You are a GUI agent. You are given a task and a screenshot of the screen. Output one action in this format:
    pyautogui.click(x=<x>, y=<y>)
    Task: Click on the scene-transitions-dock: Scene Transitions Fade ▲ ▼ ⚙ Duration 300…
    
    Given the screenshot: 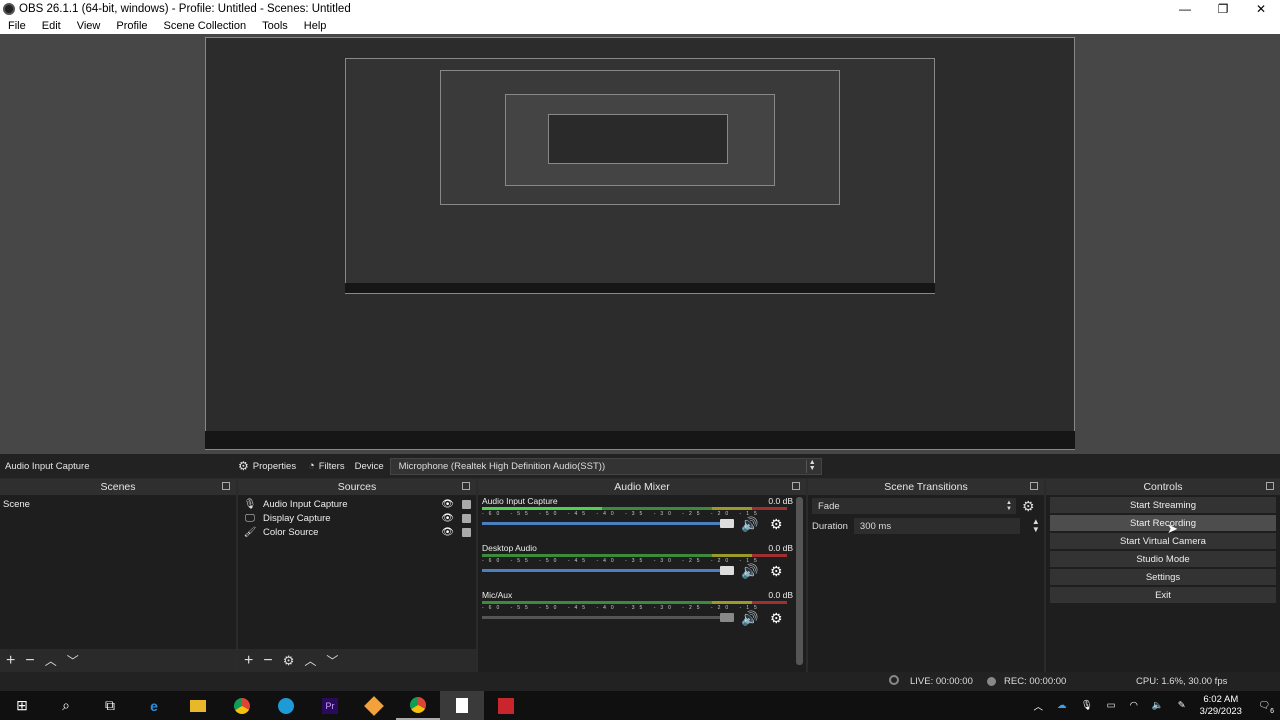 What is the action you would take?
    pyautogui.click(x=926, y=575)
    